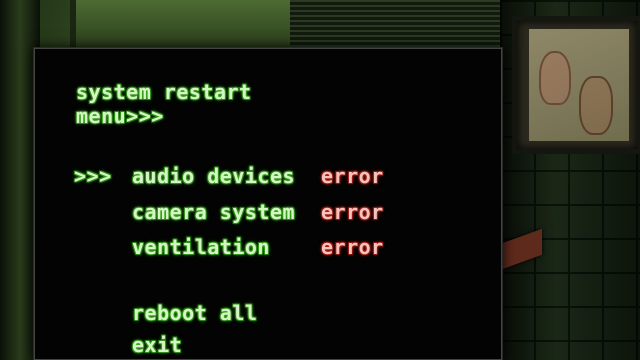  What do you see at coordinates (596, 105) in the screenshot?
I see `poster-drawing-right` at bounding box center [596, 105].